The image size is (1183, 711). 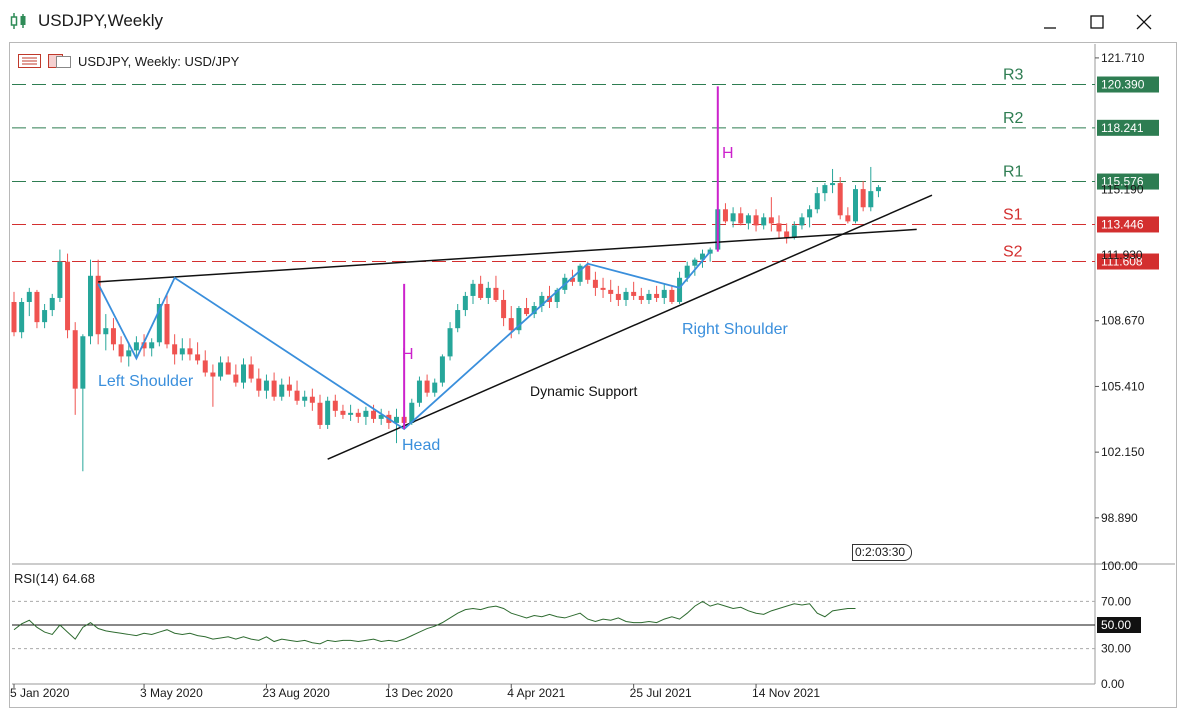 I want to click on date-tick-label: 5 Jan 2020, so click(x=40, y=693).